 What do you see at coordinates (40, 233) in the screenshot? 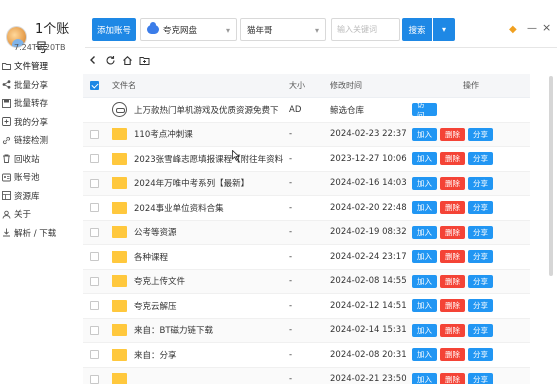
I see `sidebar-item-parse-download: 解析 / 下载` at bounding box center [40, 233].